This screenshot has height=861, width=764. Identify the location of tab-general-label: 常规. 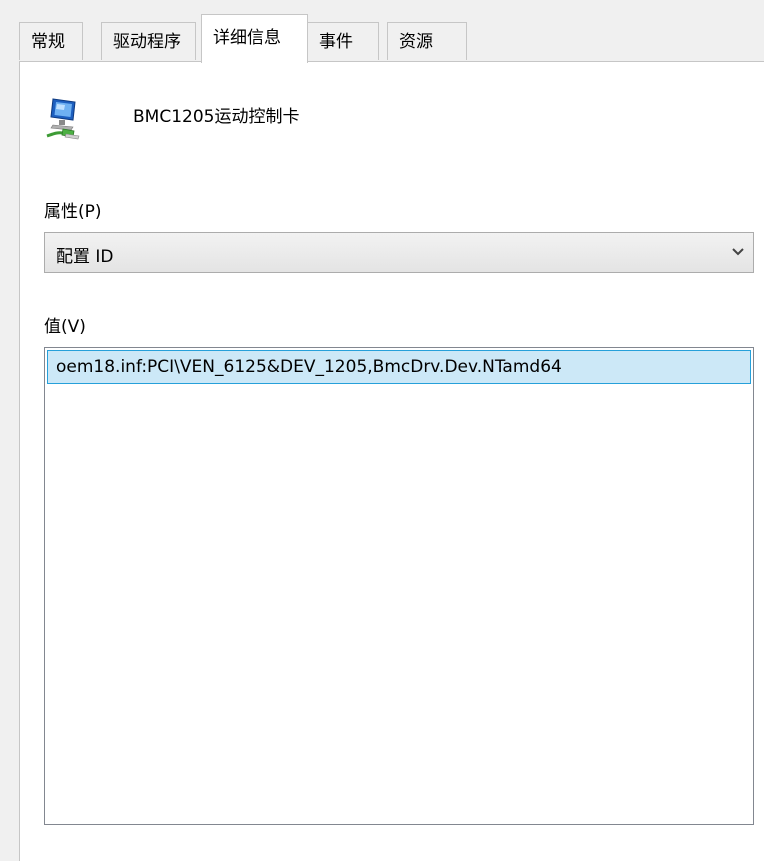
(48, 42).